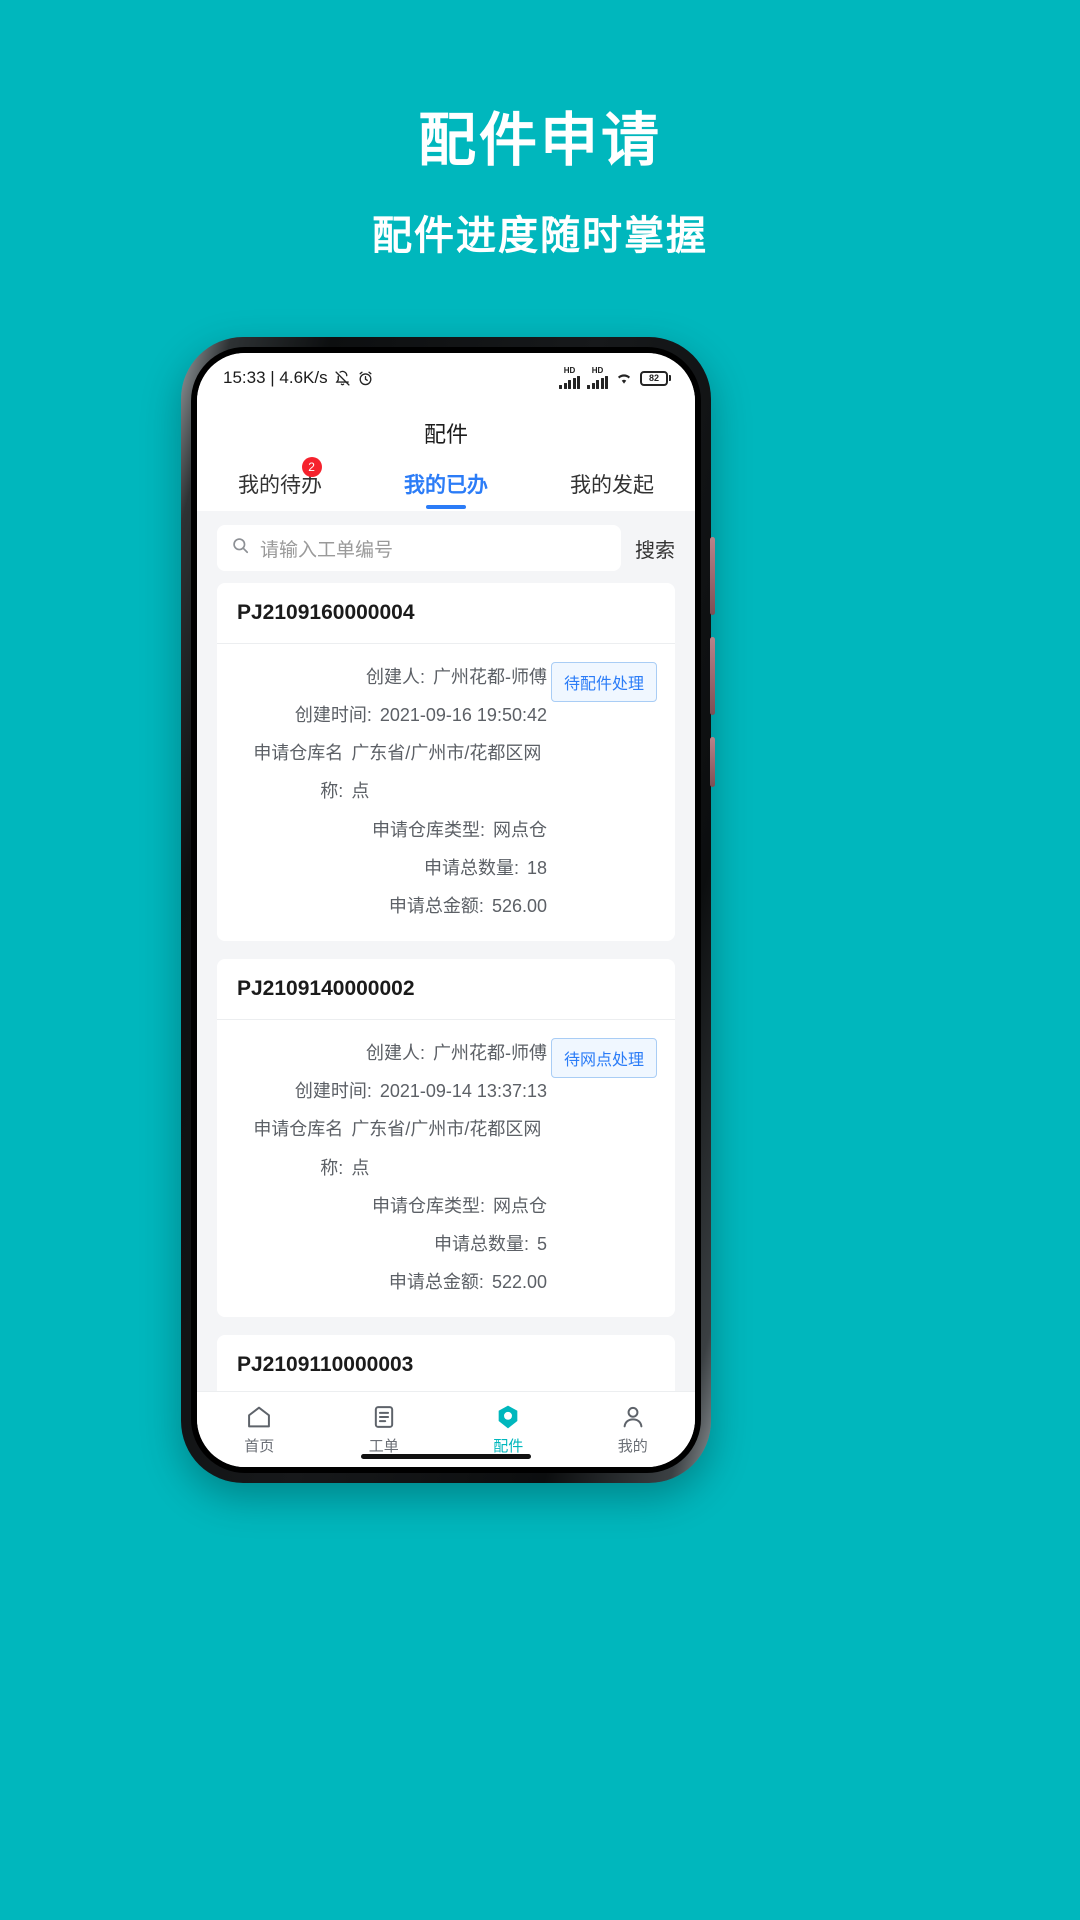  I want to click on status-badge: 待网点处理, so click(603, 1058).